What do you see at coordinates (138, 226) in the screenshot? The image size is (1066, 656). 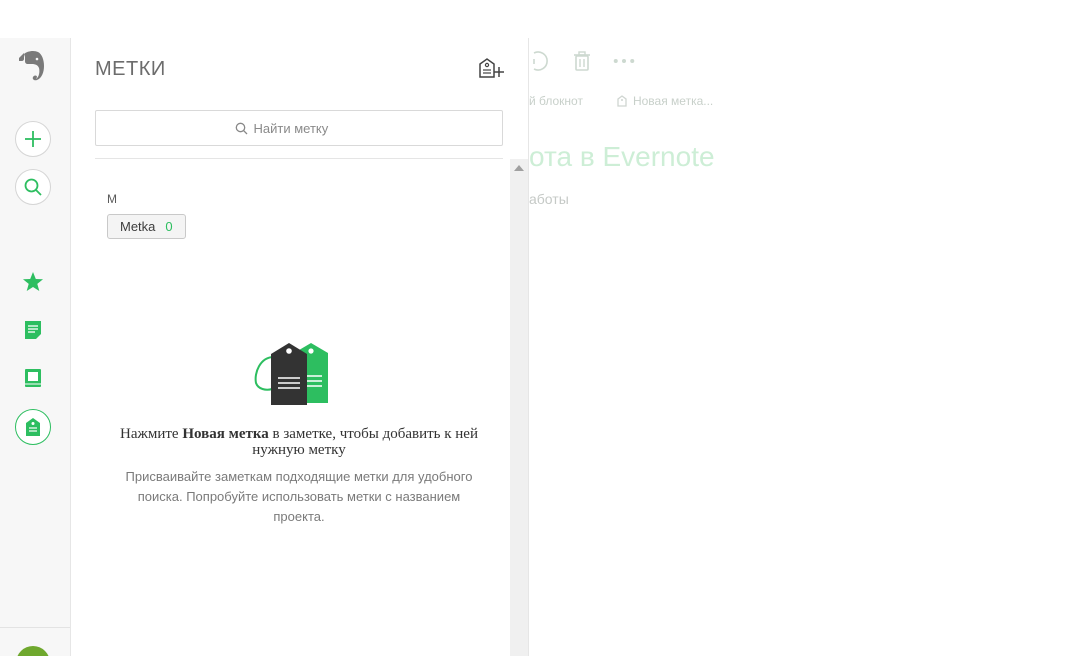 I see `tag-name: Metka` at bounding box center [138, 226].